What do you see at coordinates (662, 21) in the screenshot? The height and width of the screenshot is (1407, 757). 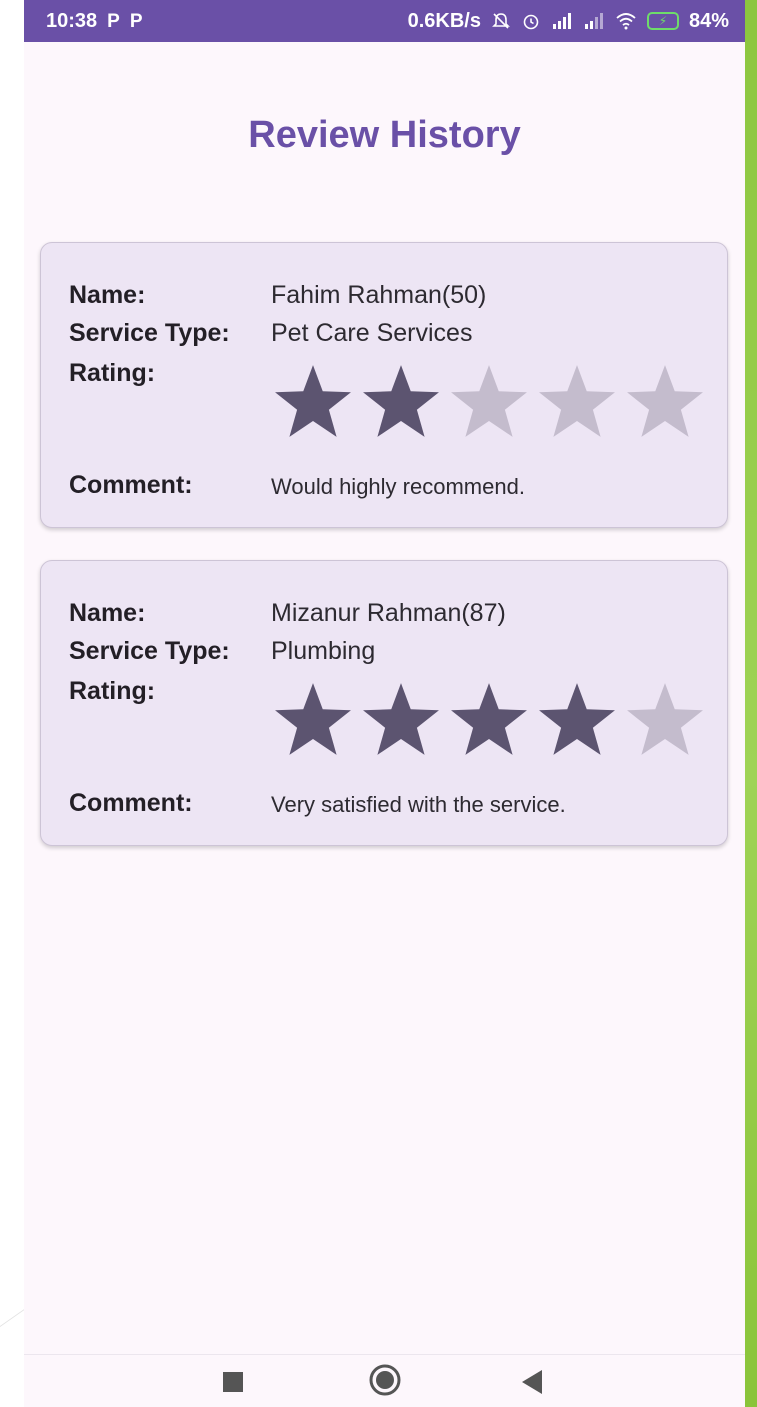 I see `battery-charging-icon: ⚡` at bounding box center [662, 21].